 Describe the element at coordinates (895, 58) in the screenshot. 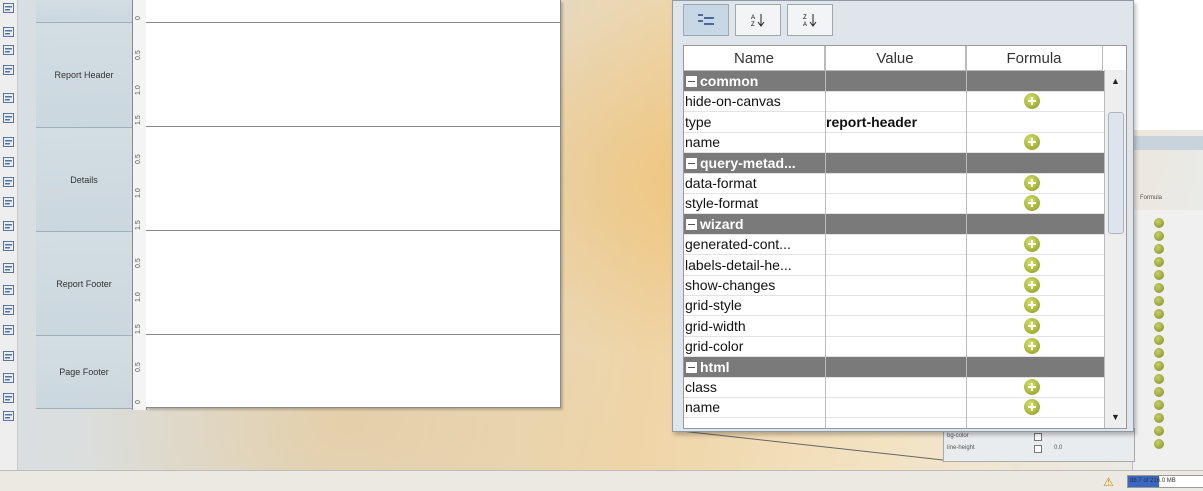

I see `column-header-value: Value` at that location.